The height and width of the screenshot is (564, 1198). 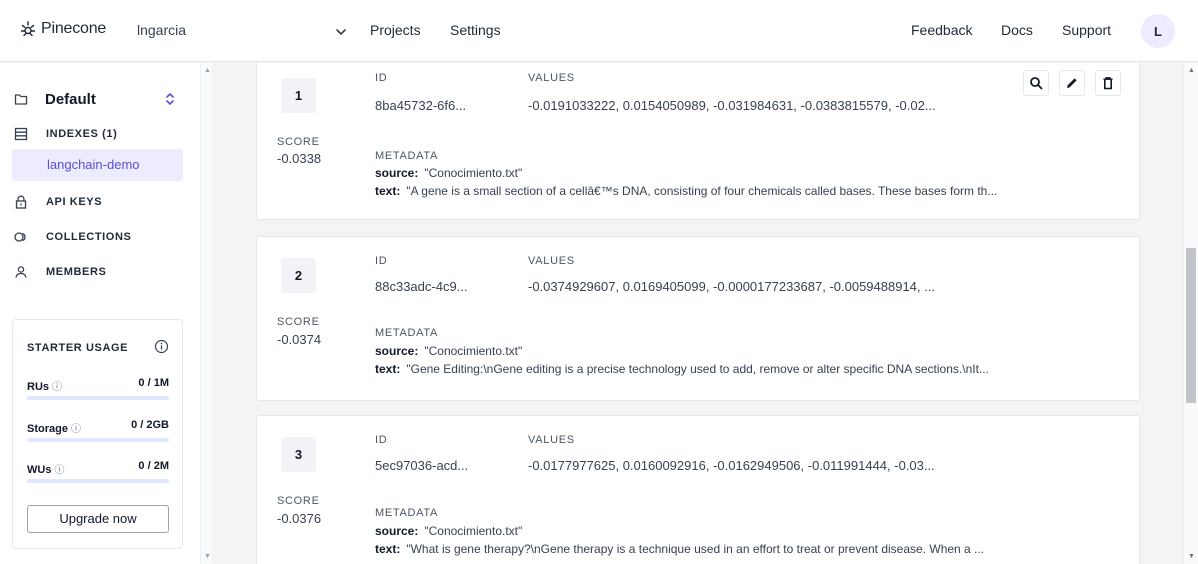 I want to click on org-name: lngarcia, so click(x=161, y=30).